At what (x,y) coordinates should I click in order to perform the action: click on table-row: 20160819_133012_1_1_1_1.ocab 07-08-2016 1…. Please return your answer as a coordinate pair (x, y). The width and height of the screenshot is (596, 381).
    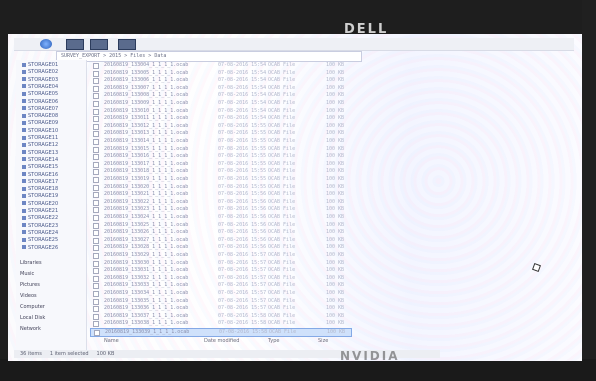
    Looking at the image, I should click on (220, 126).